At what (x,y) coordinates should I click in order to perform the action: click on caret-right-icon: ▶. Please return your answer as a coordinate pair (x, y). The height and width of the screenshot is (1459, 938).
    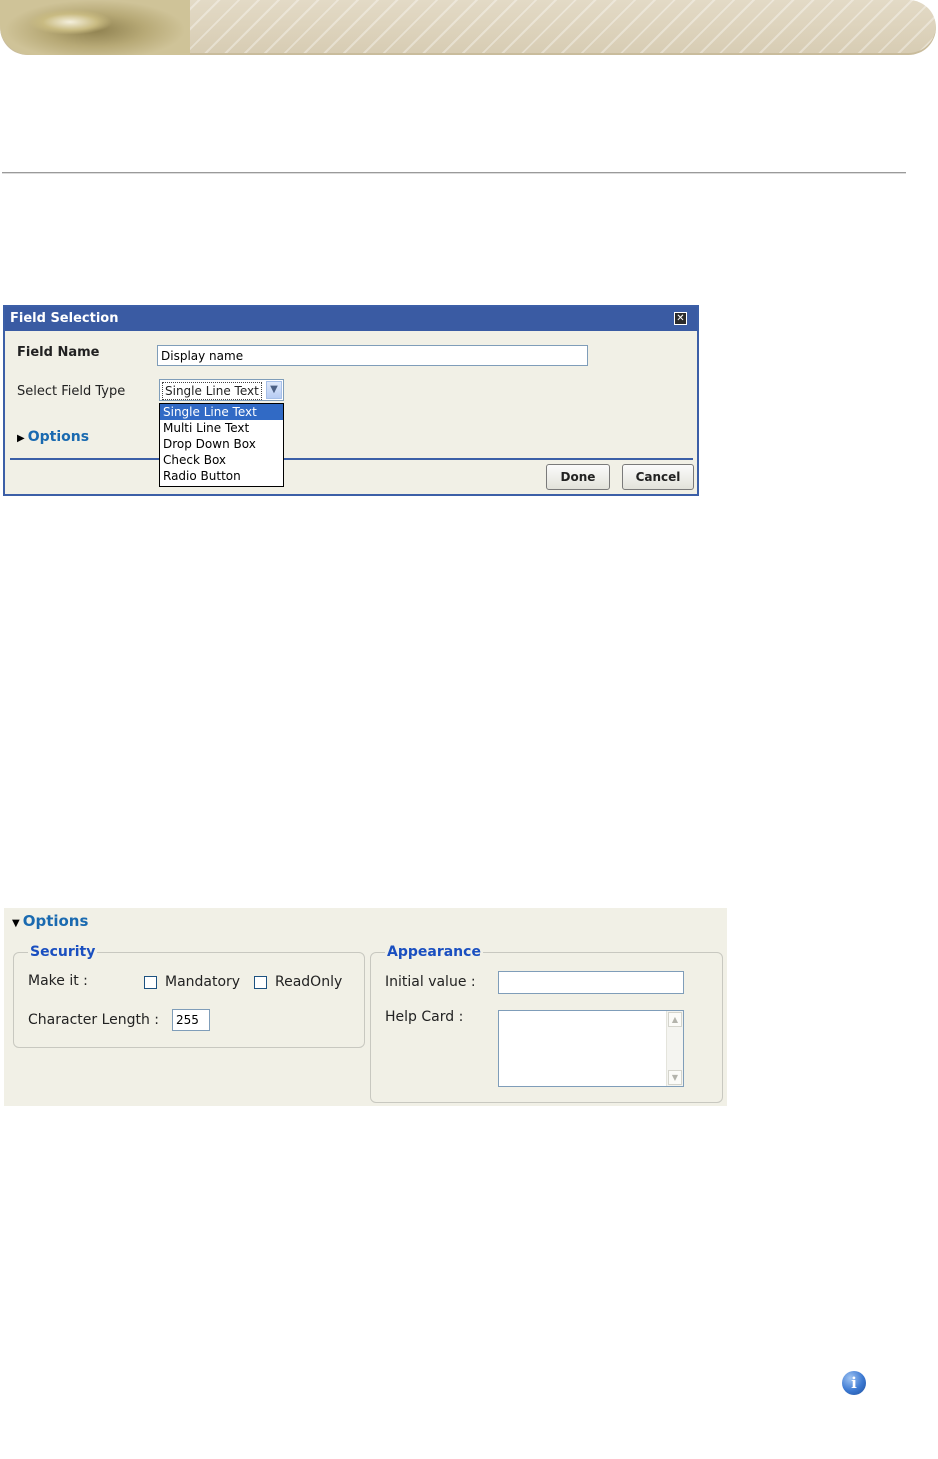
    Looking at the image, I should click on (21, 438).